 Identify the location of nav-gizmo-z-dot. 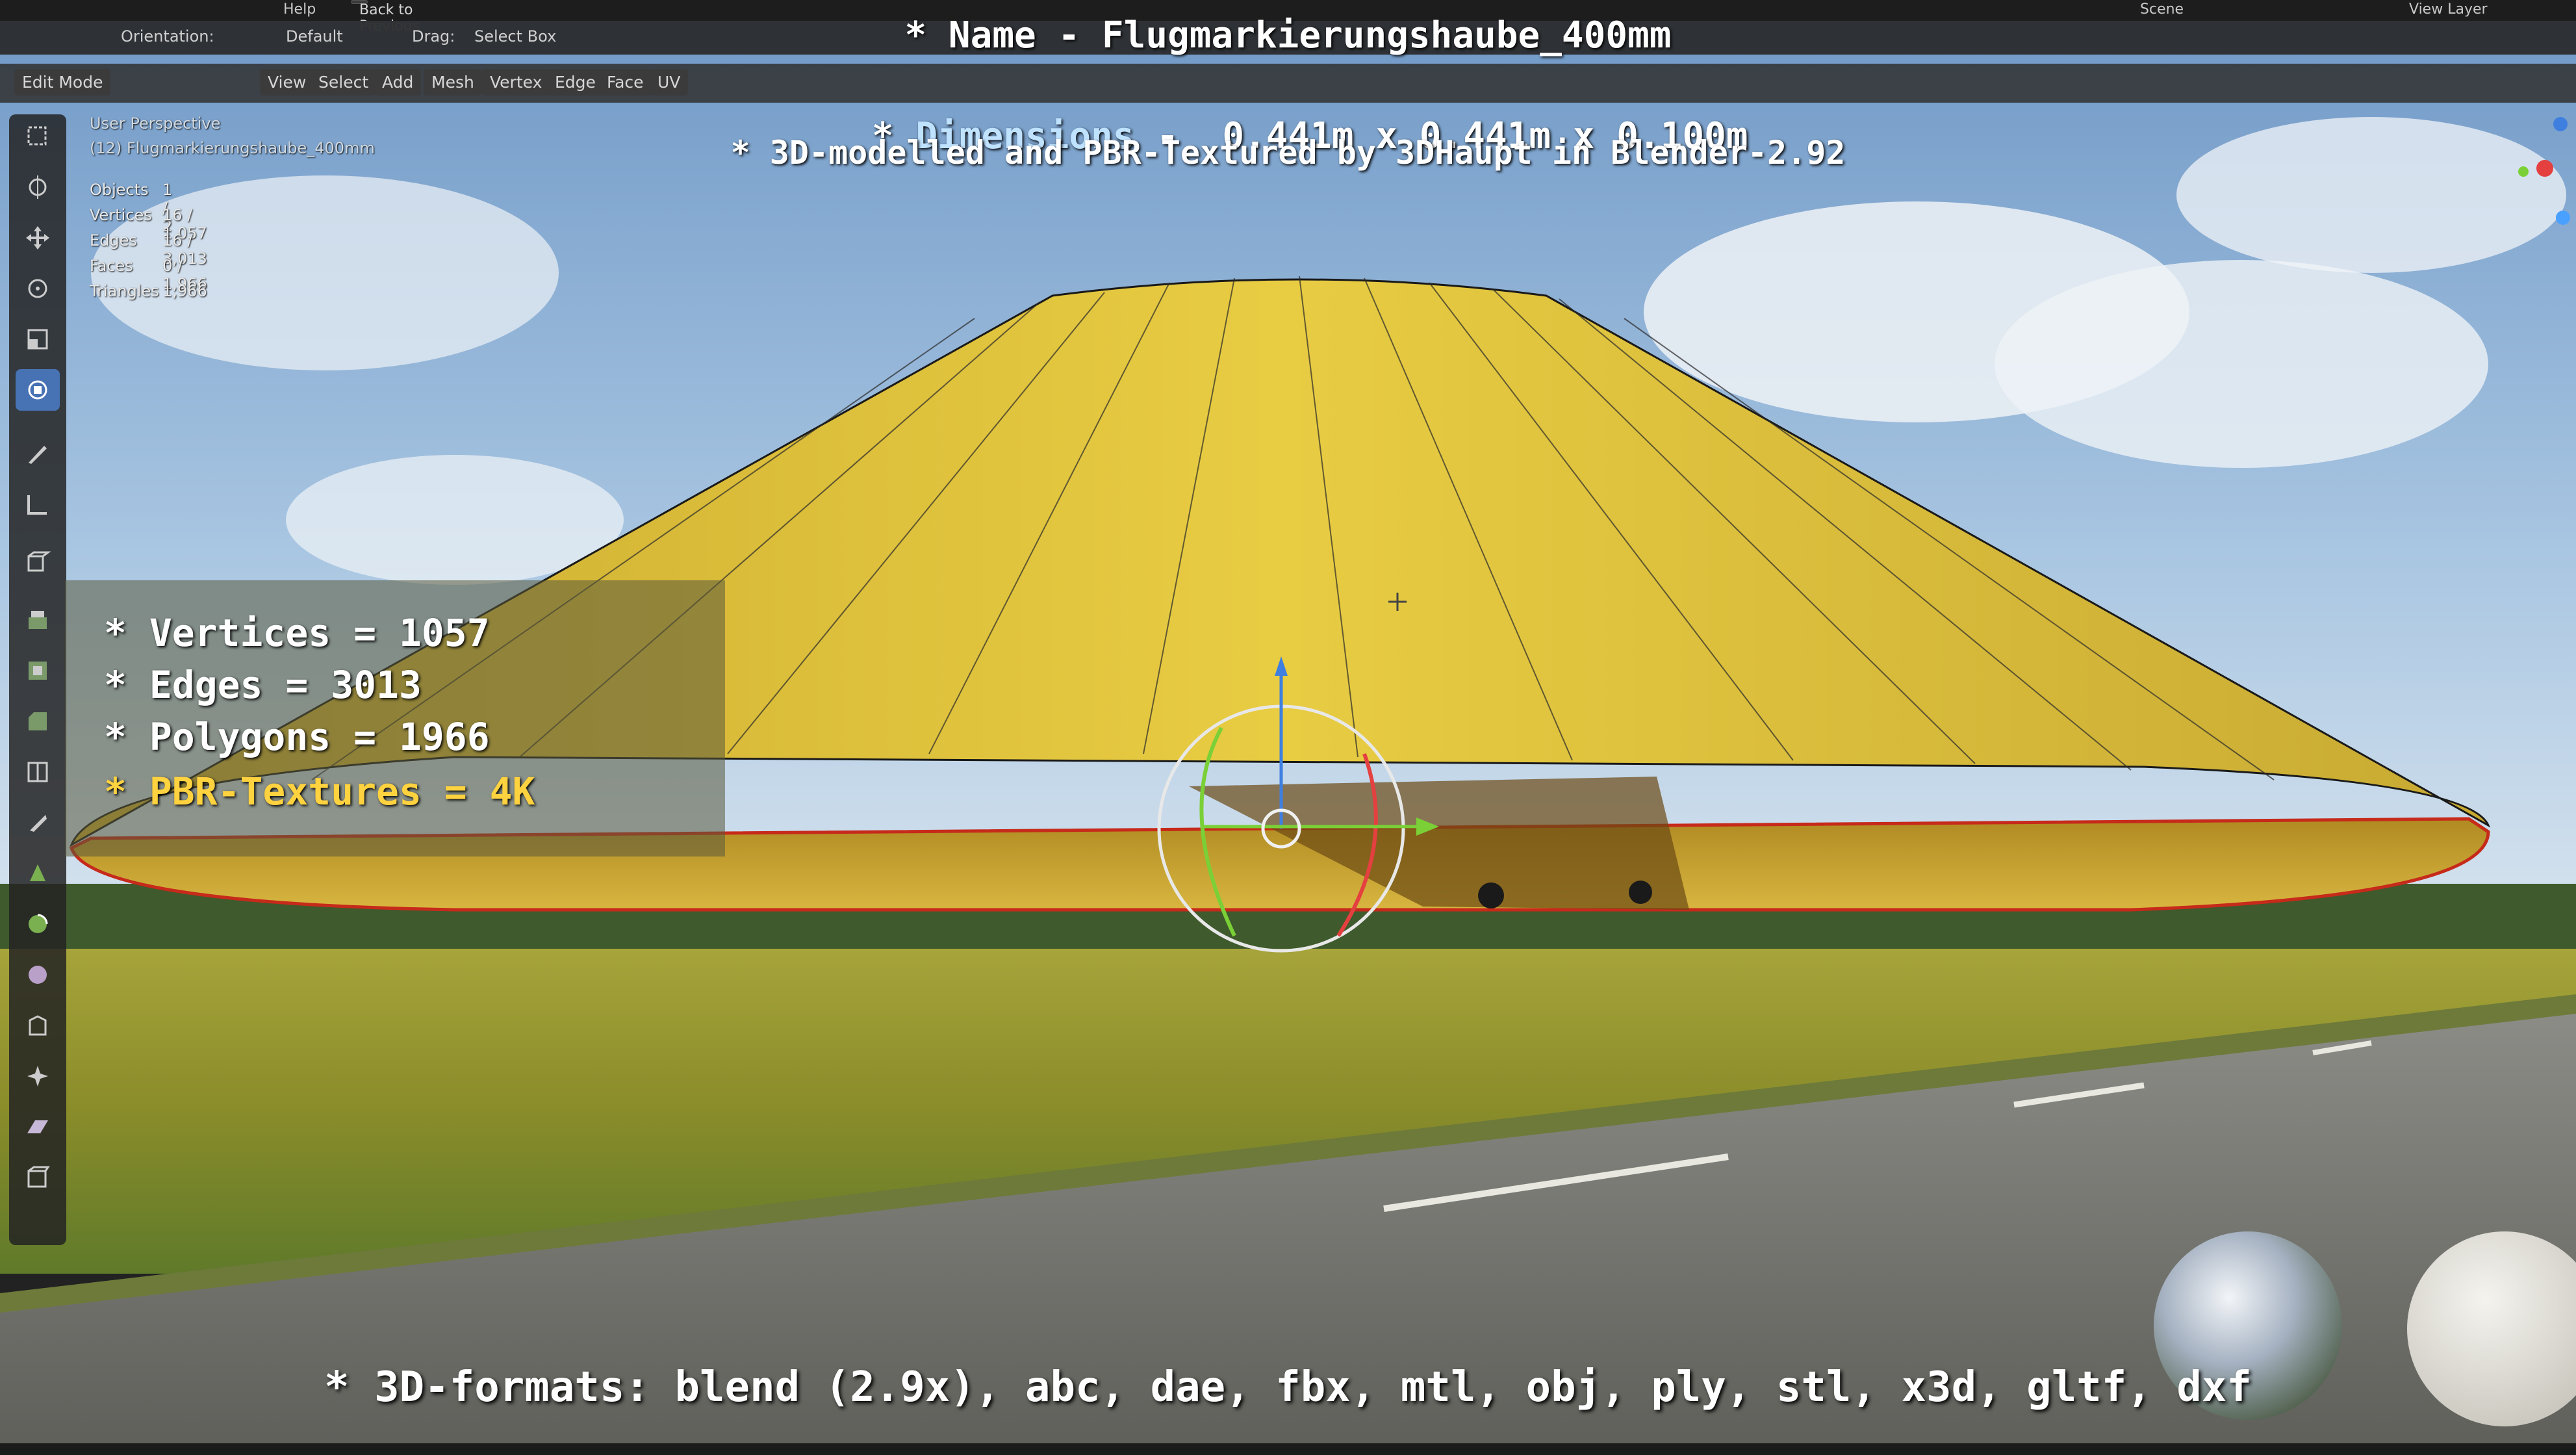
(2560, 124).